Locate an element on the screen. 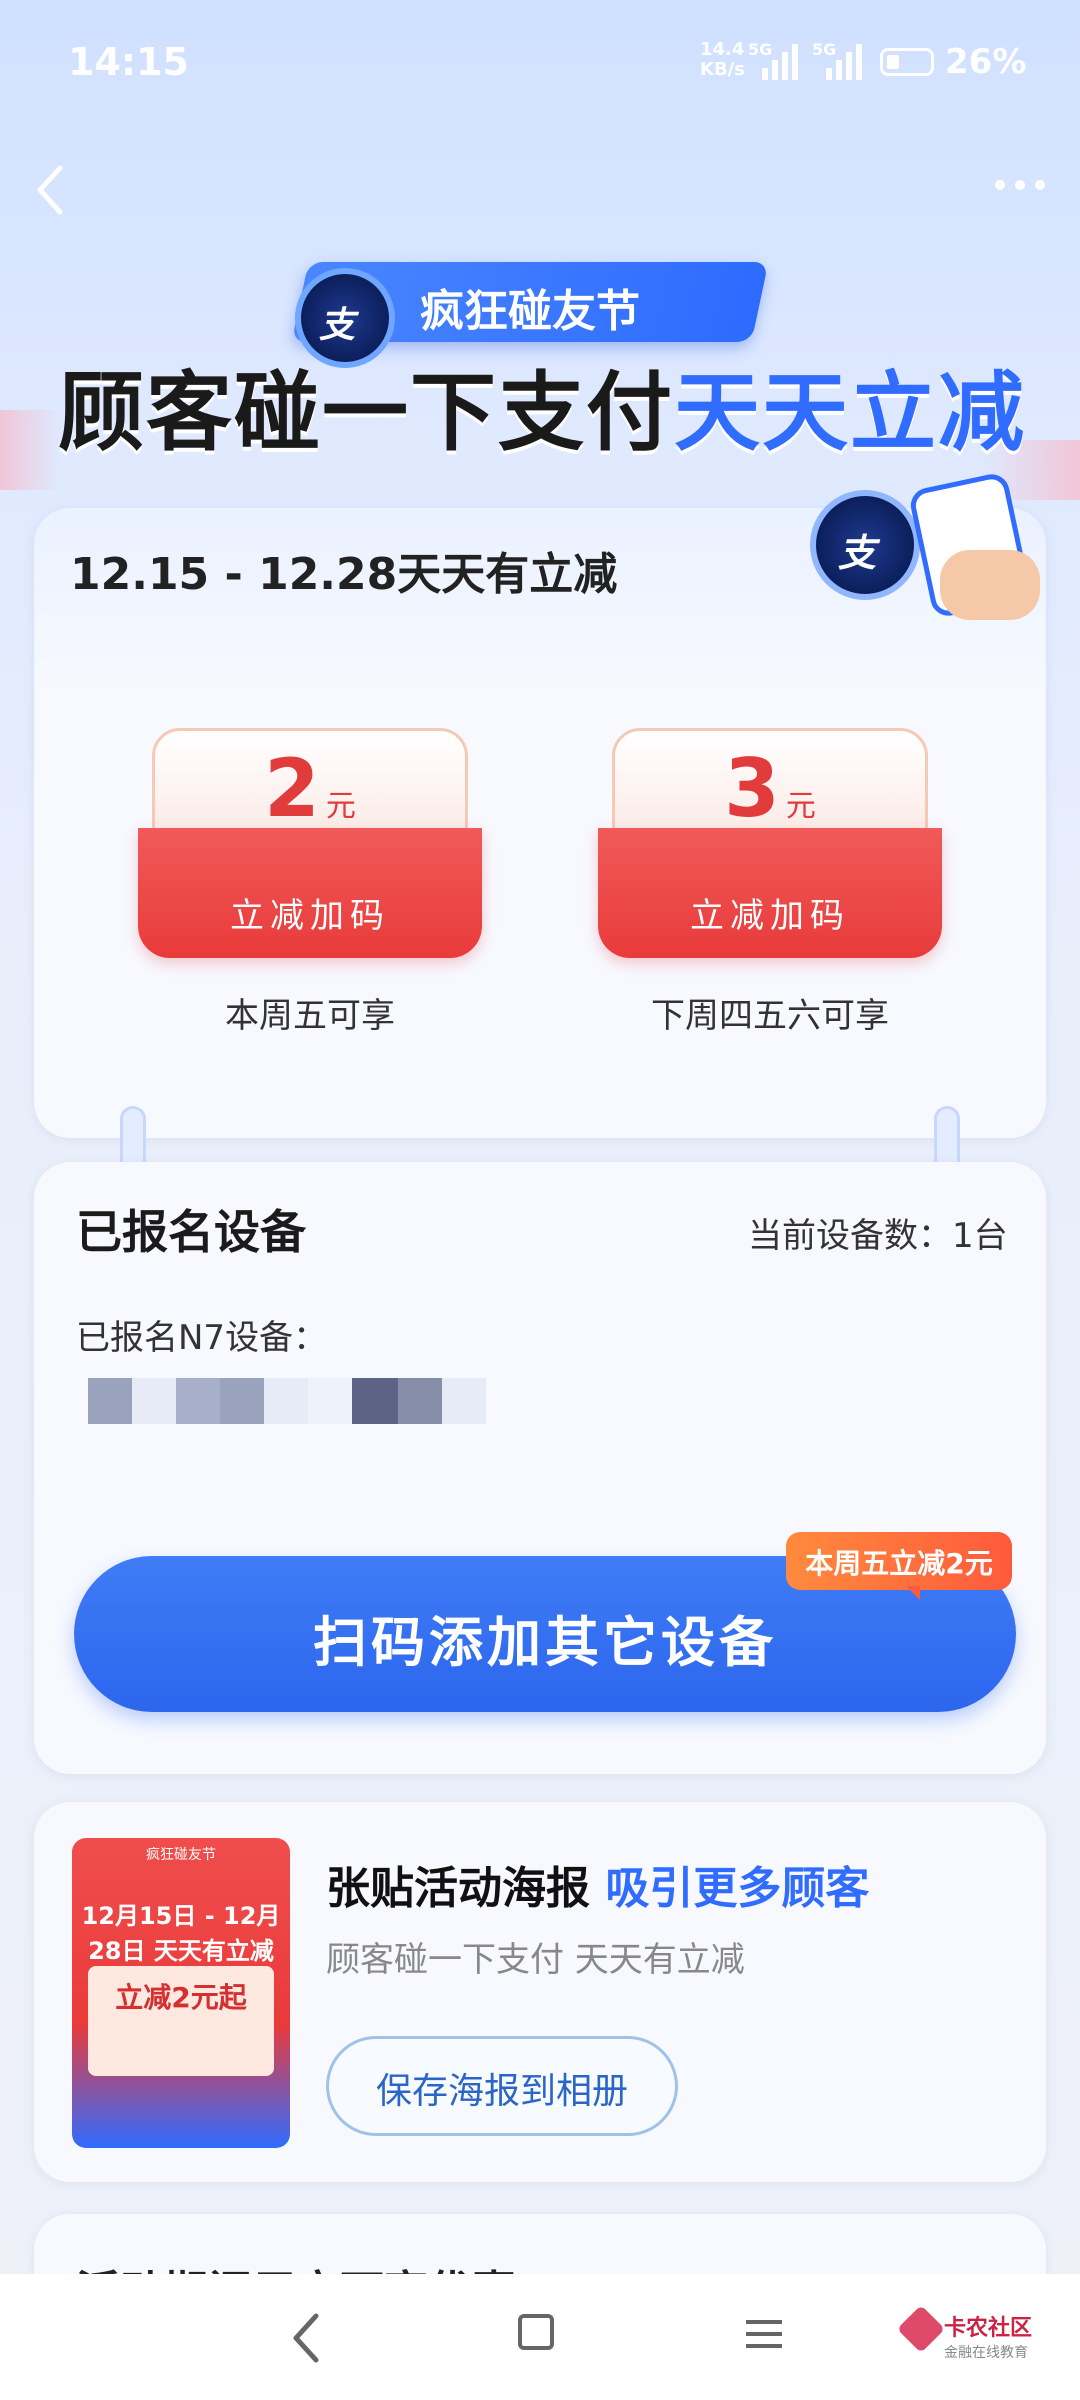  scan-add-device-label: 扫码添加其它设备 is located at coordinates (545, 1642).